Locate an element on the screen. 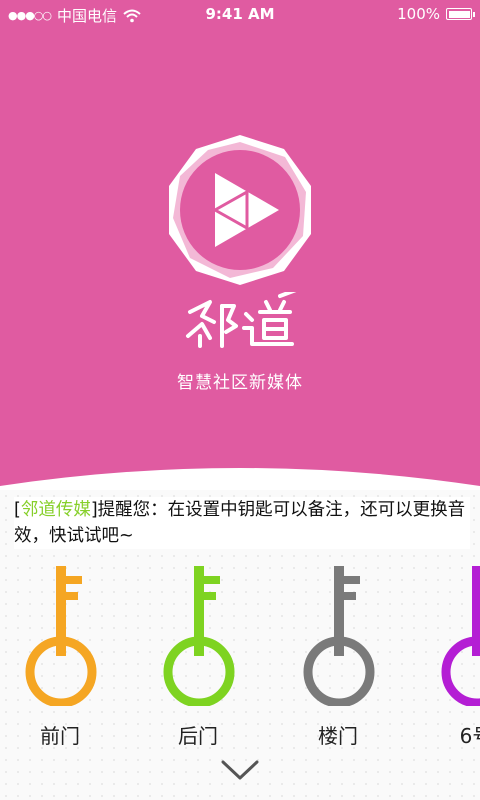 The image size is (480, 800). key-back-door: 后门 is located at coordinates (208, 660).